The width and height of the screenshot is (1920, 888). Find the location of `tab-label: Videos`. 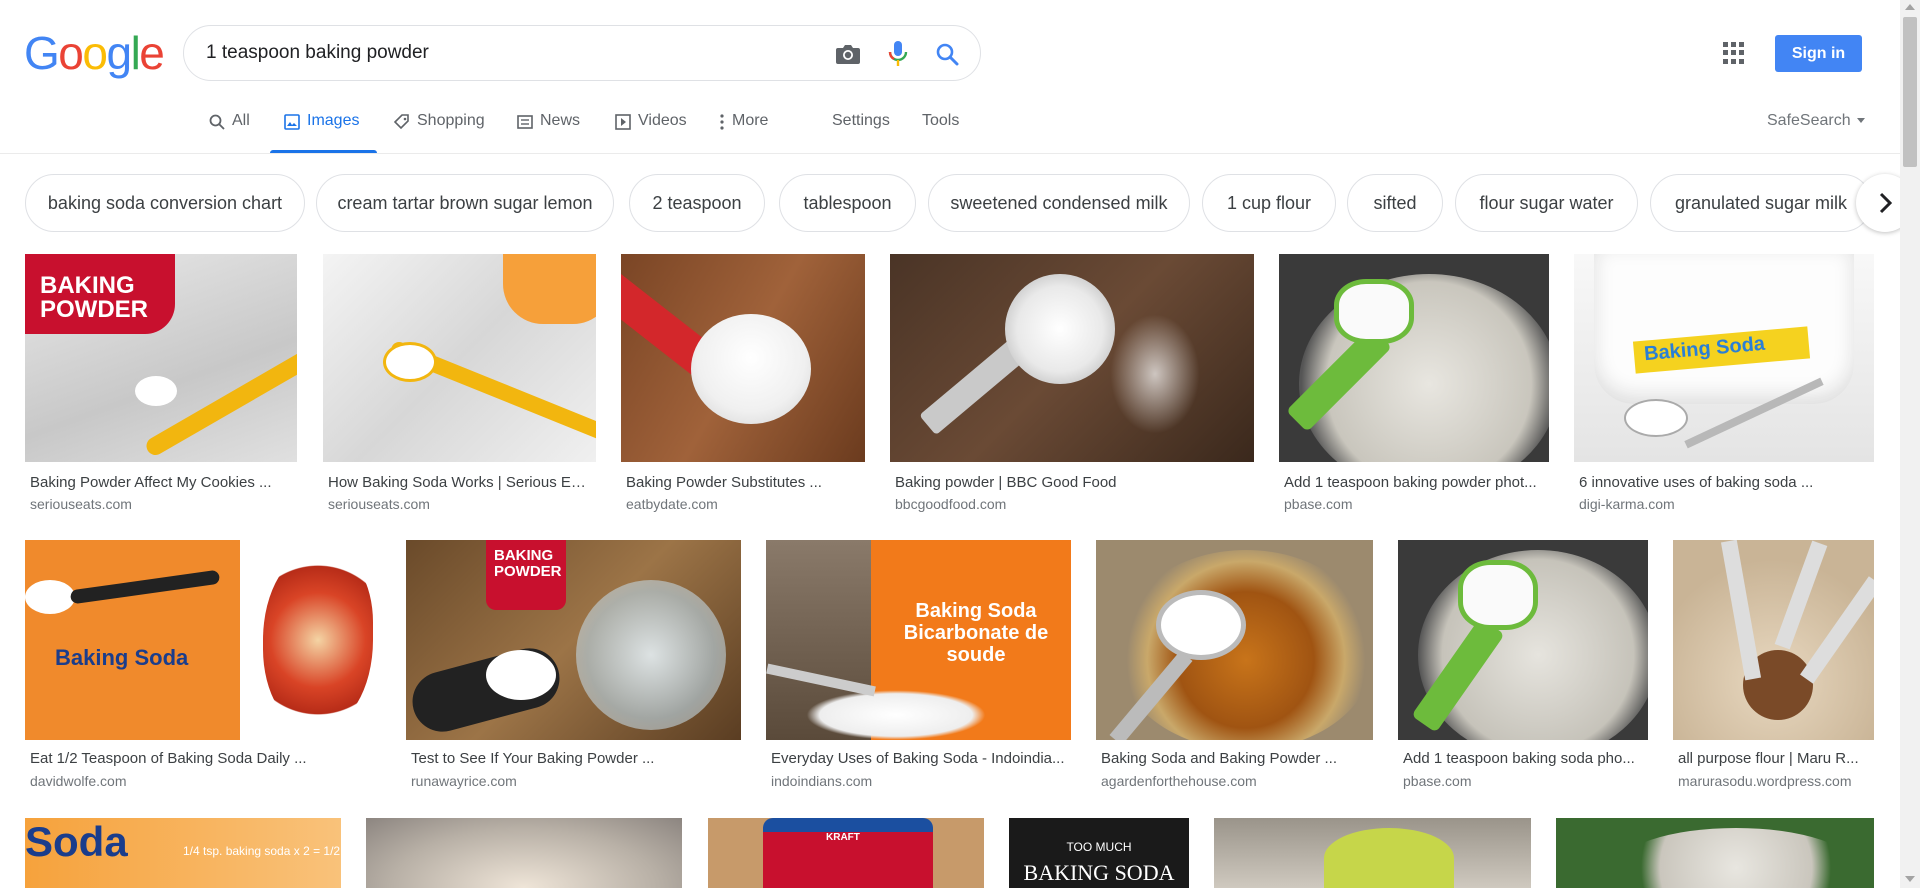

tab-label: Videos is located at coordinates (662, 120).